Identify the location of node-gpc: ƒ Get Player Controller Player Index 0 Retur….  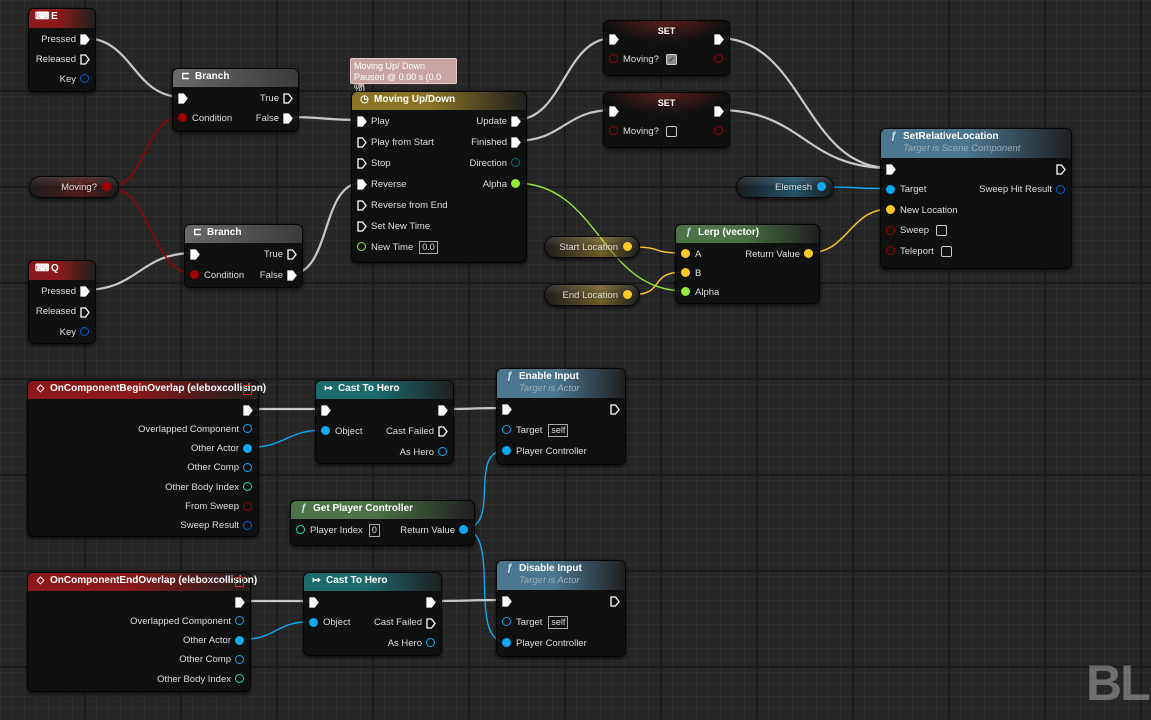
(382, 523).